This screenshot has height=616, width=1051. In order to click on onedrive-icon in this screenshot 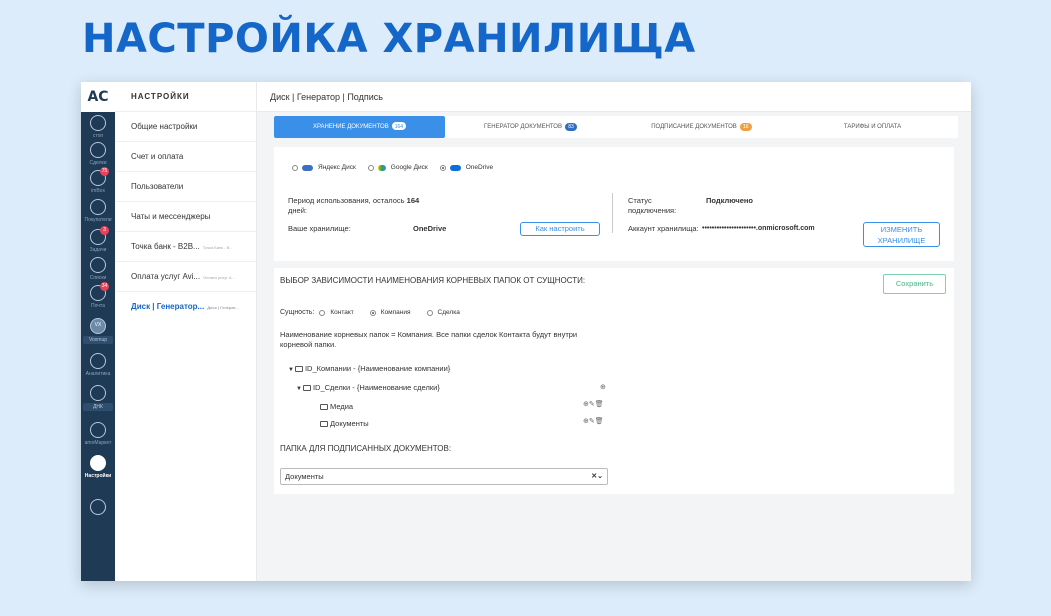, I will do `click(455, 167)`.